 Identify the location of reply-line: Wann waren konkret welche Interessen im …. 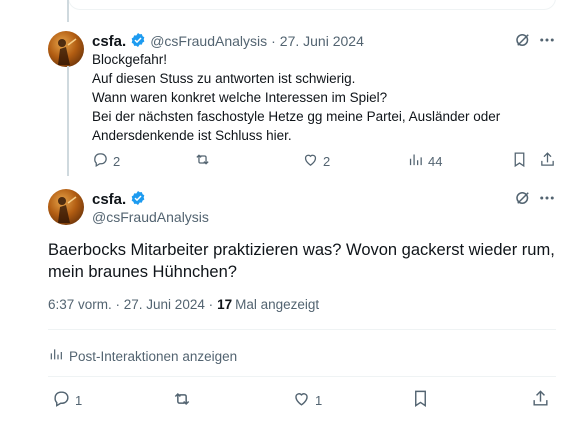
(240, 97).